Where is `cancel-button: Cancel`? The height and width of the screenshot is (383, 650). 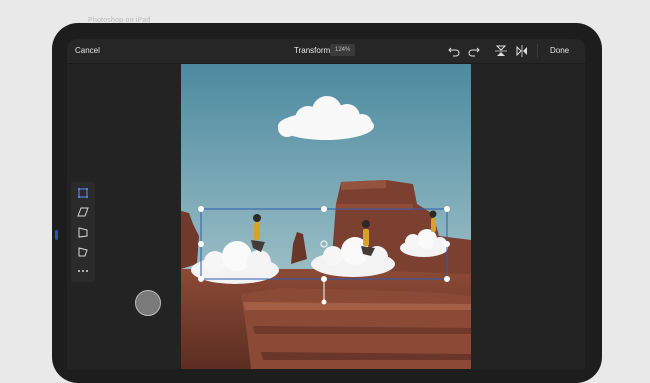
cancel-button: Cancel is located at coordinates (87, 50).